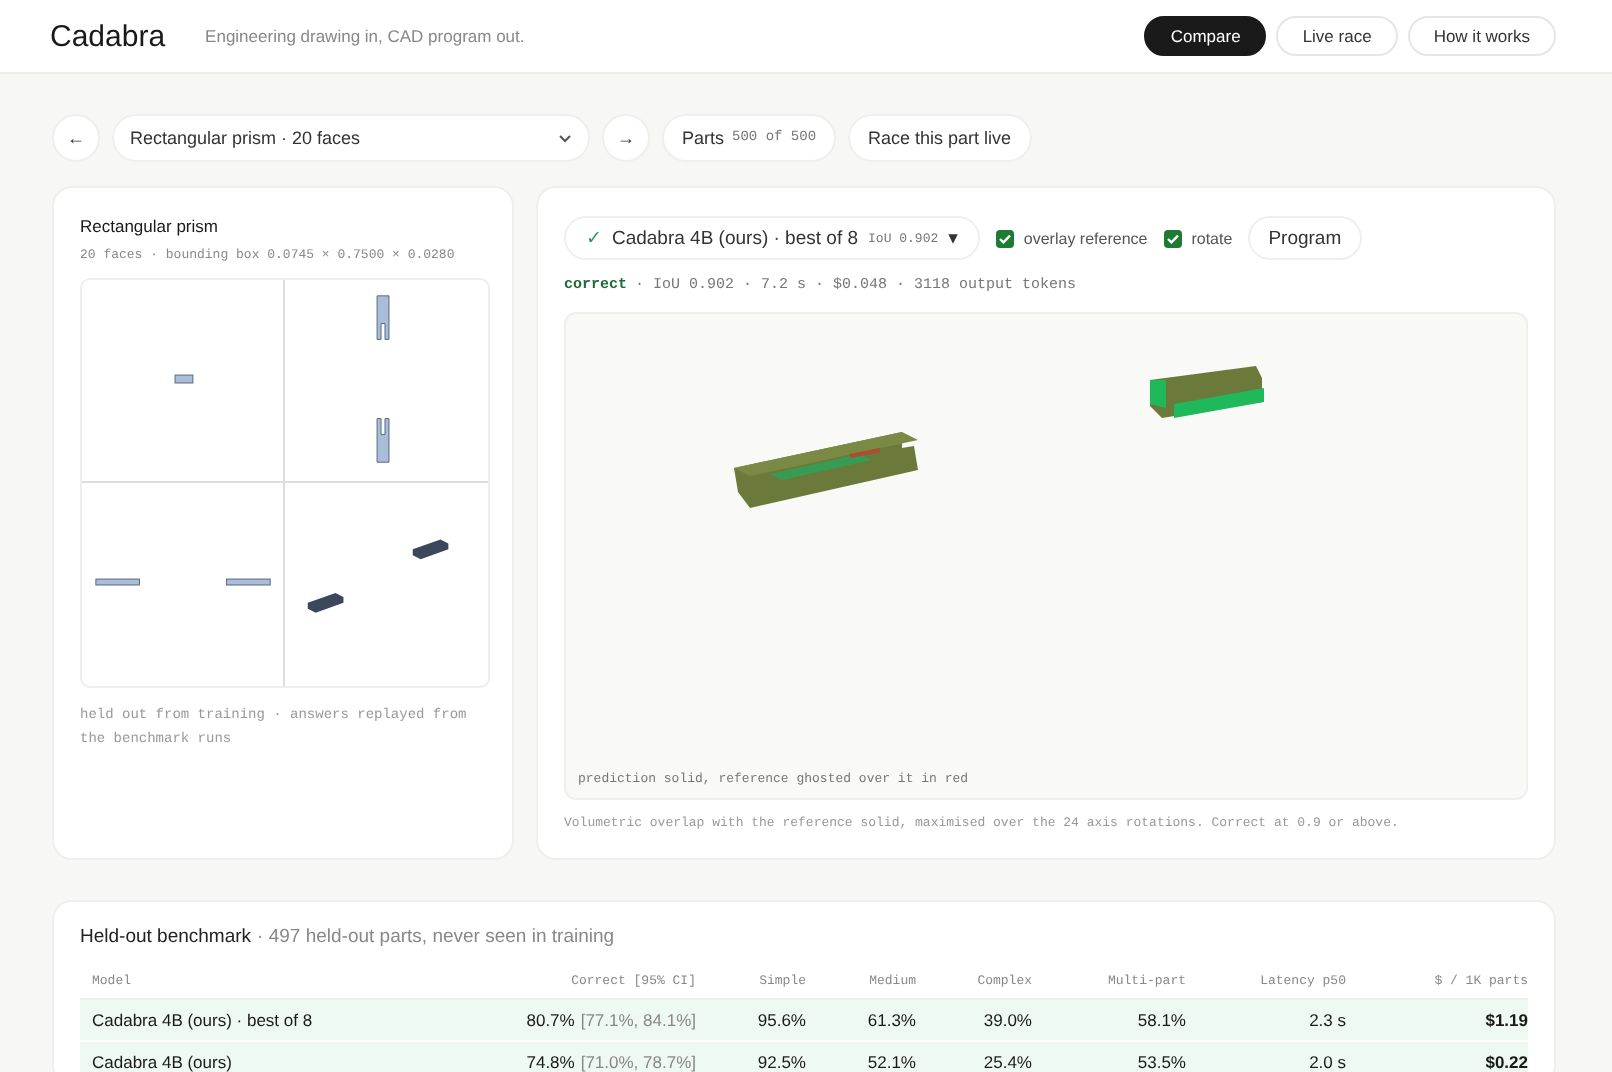  Describe the element at coordinates (974, 1057) in the screenshot. I see `table-cell: 25.4%` at that location.